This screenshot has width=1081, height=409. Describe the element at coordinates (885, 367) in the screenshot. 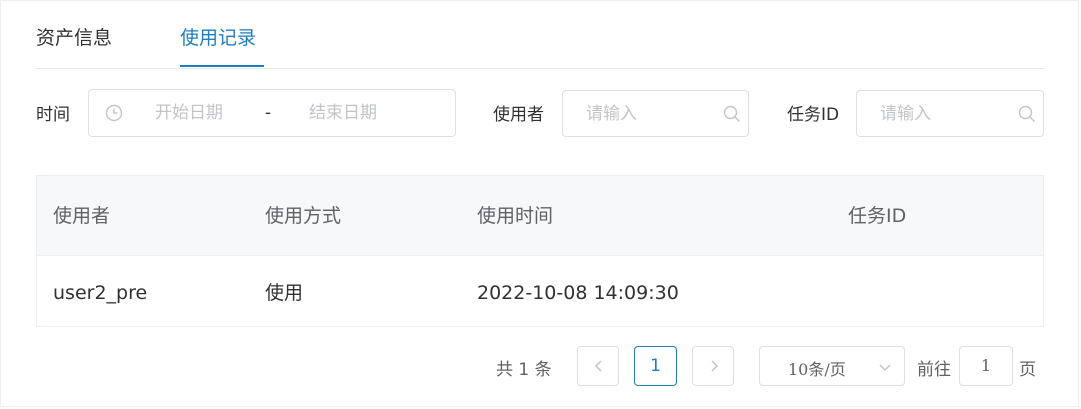

I see `chevron-down-icon` at that location.